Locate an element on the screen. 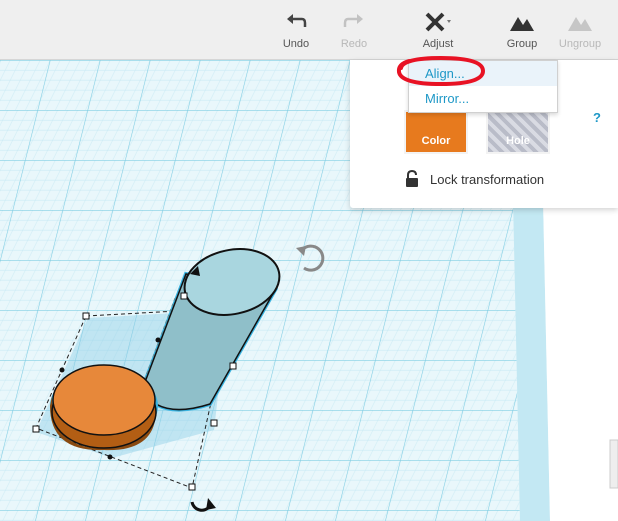 The height and width of the screenshot is (521, 618). ungroup-button: Ungroup is located at coordinates (580, 31).